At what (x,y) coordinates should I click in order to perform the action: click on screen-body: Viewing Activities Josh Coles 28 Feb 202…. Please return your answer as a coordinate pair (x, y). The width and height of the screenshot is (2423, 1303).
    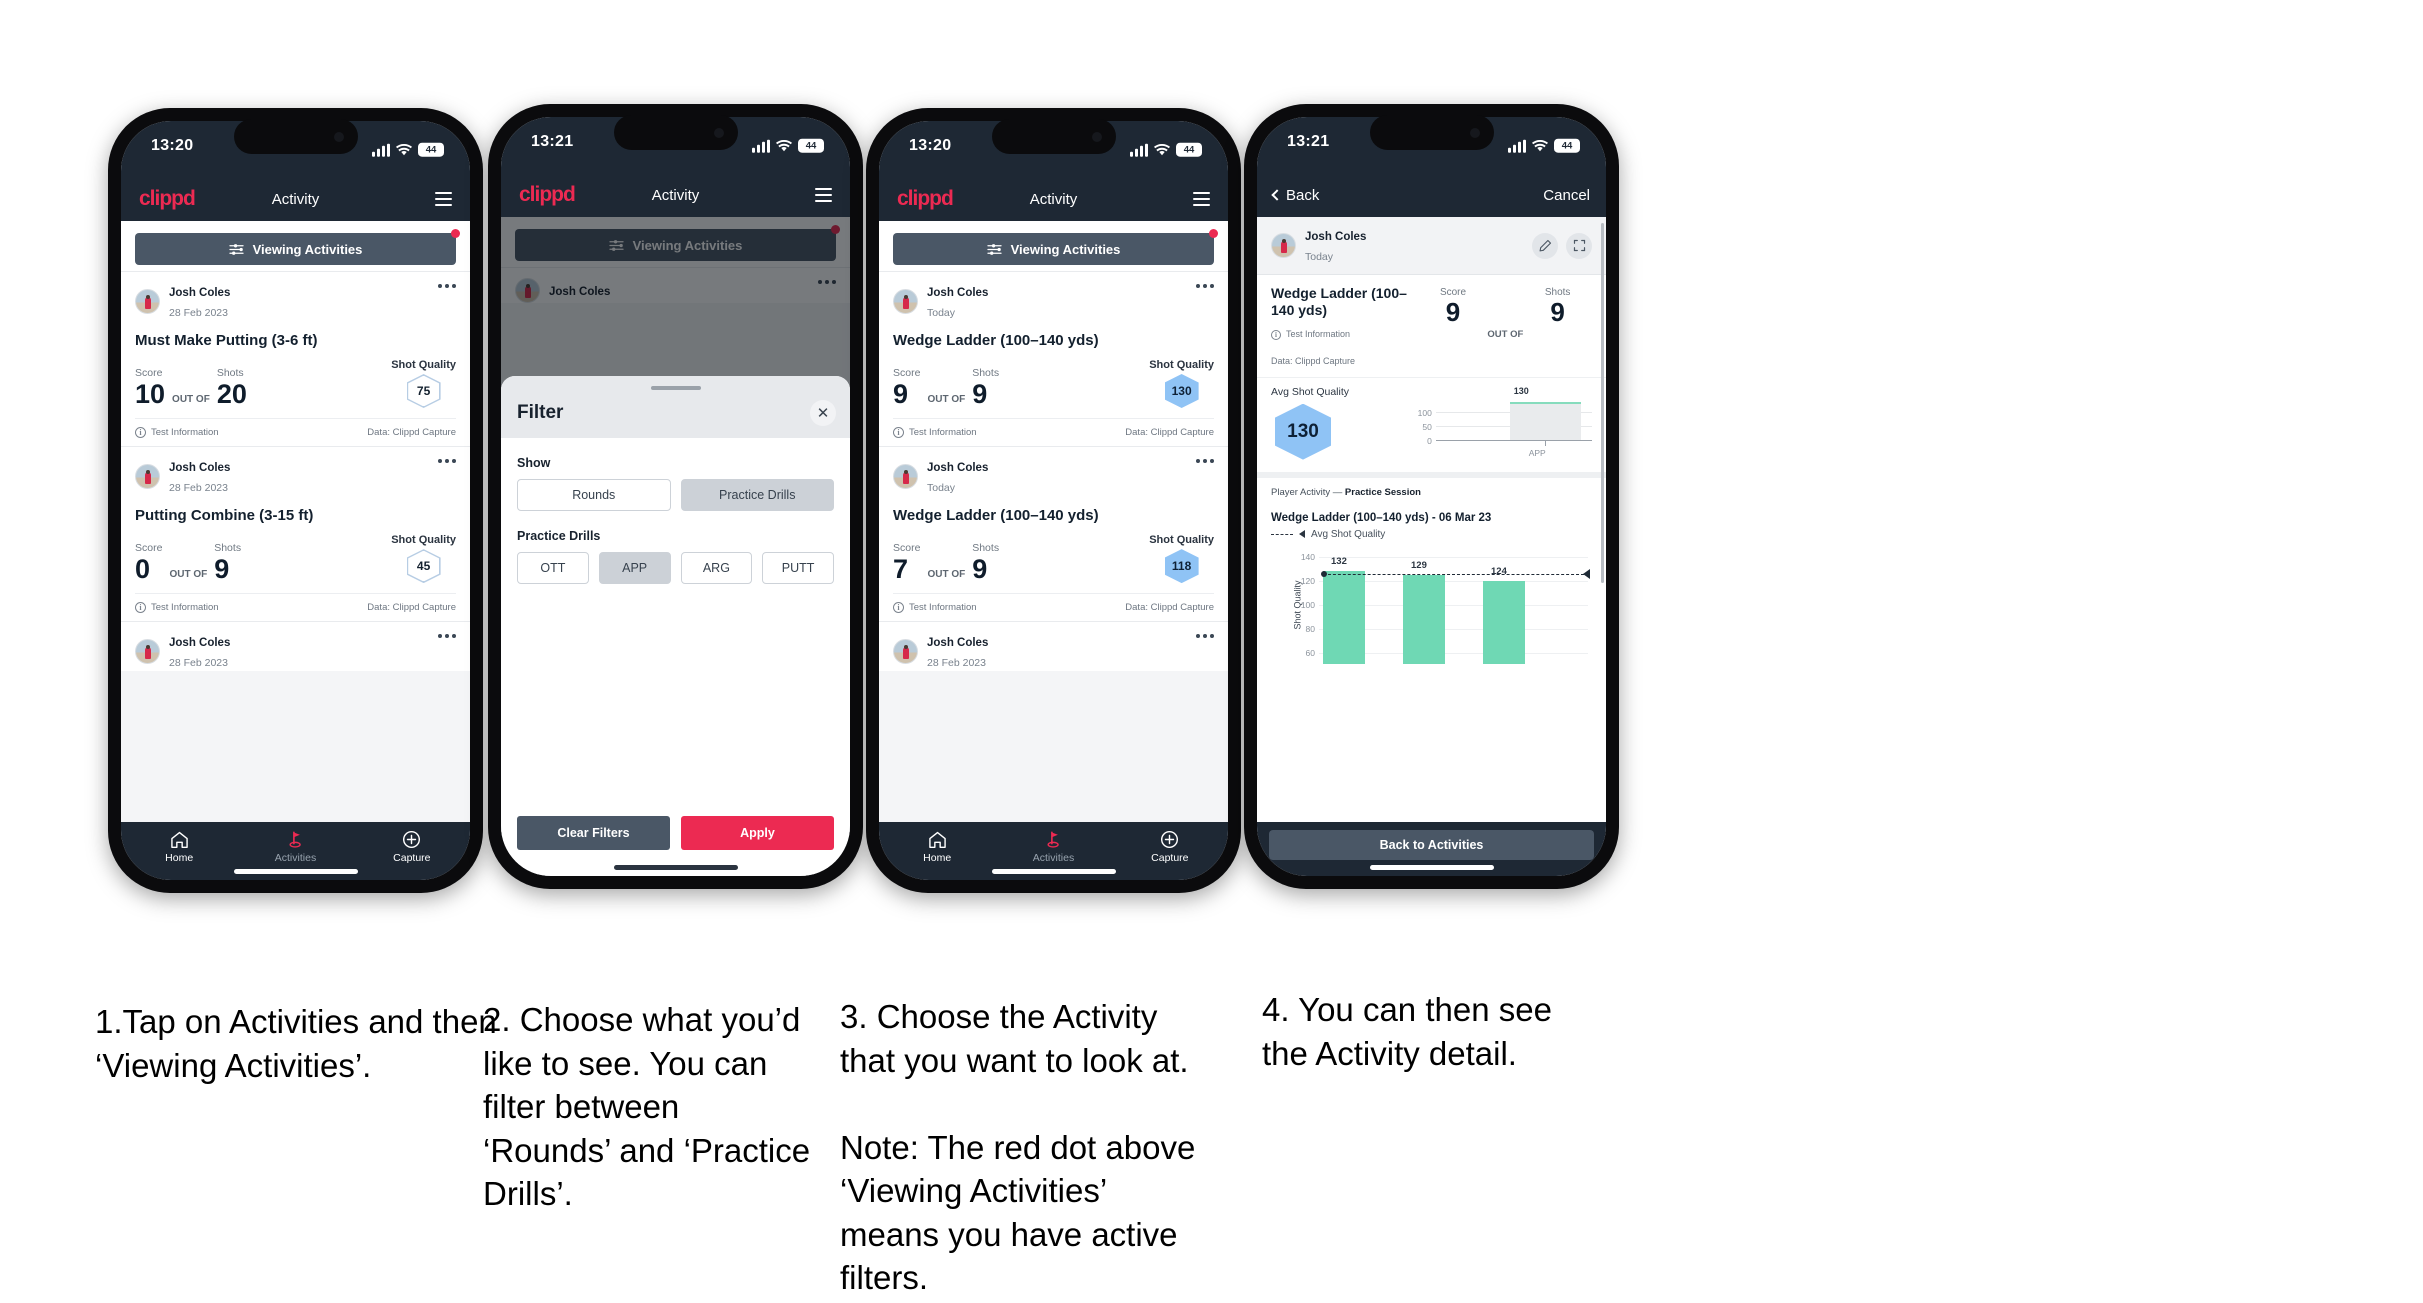
    Looking at the image, I should click on (295, 521).